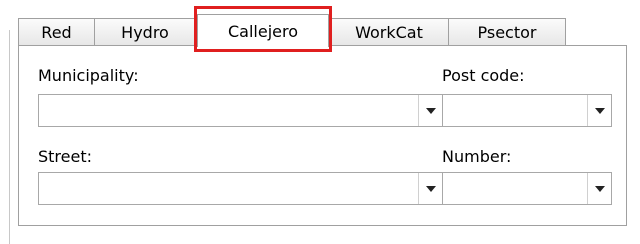  I want to click on tab-psector: Psector, so click(507, 31).